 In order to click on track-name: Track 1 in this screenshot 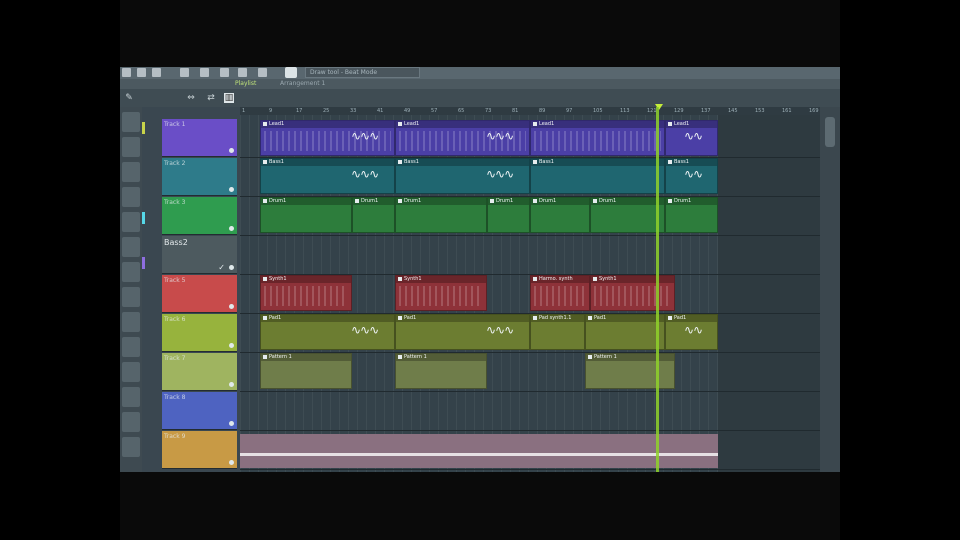, I will do `click(175, 124)`.